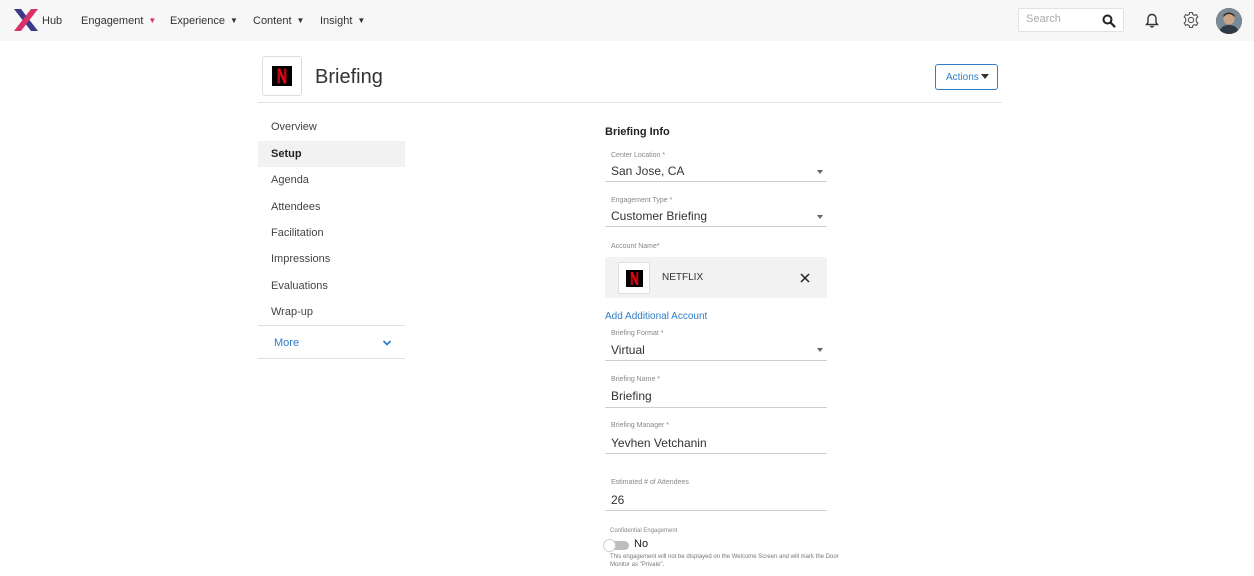  What do you see at coordinates (637, 333) in the screenshot?
I see `field-label: Briefing Format *` at bounding box center [637, 333].